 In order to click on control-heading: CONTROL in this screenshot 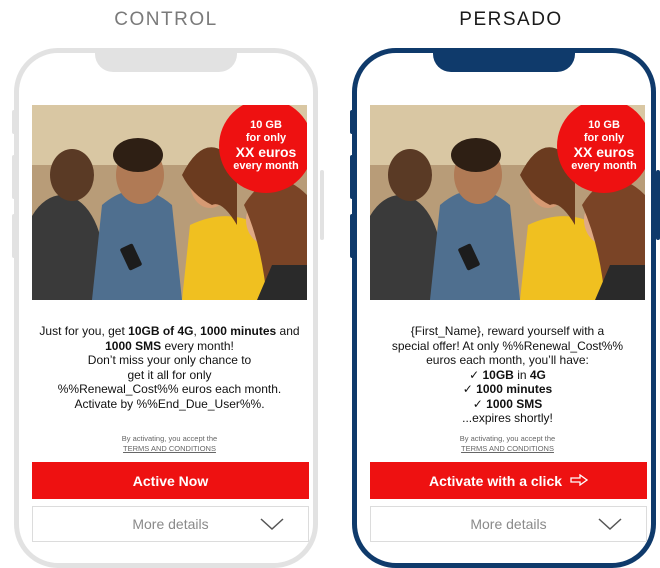, I will do `click(166, 19)`.